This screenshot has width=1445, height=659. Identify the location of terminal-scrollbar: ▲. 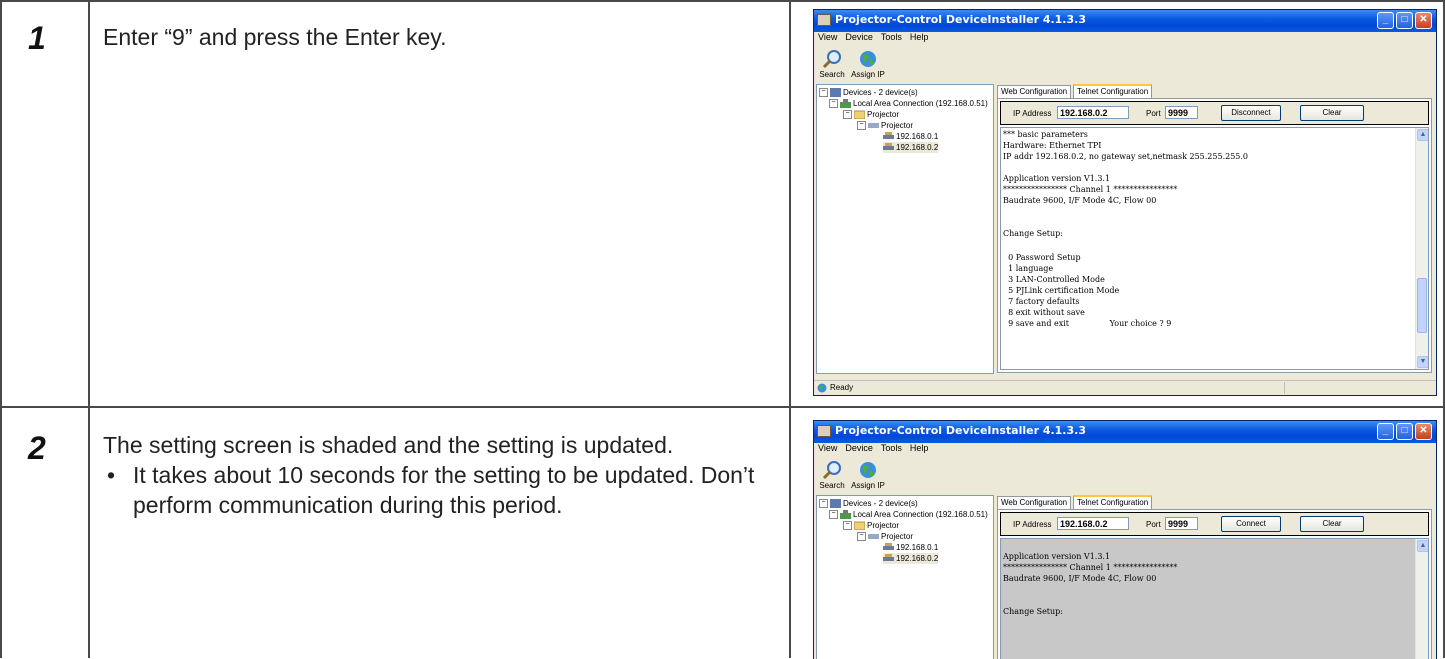
(1421, 599).